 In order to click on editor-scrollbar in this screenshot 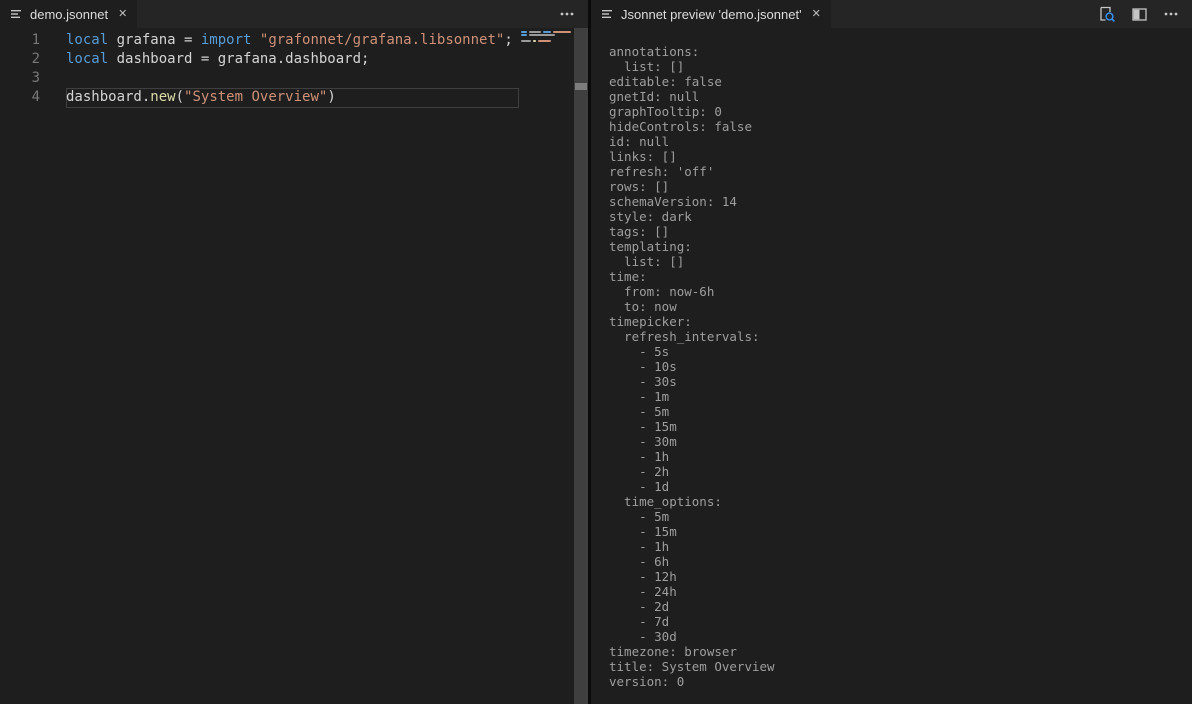, I will do `click(581, 366)`.